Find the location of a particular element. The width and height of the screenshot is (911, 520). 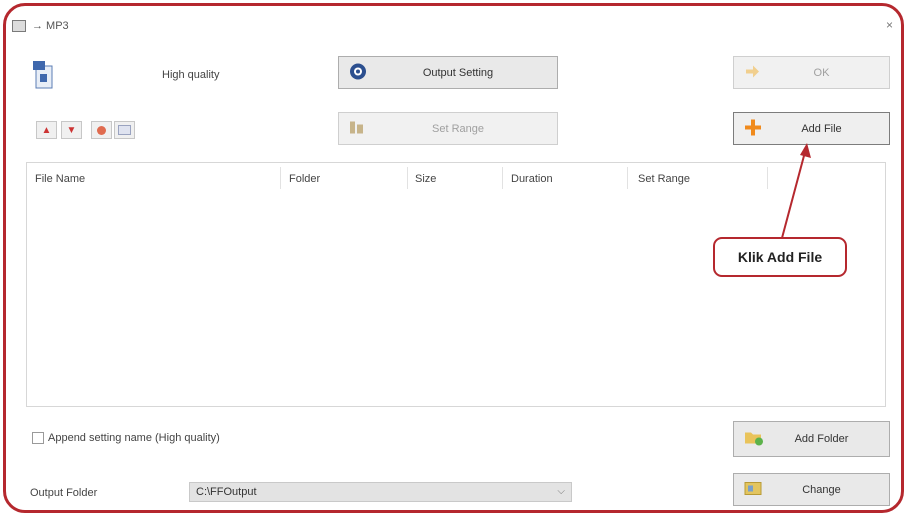

annotation-arrow is located at coordinates (796, 191).